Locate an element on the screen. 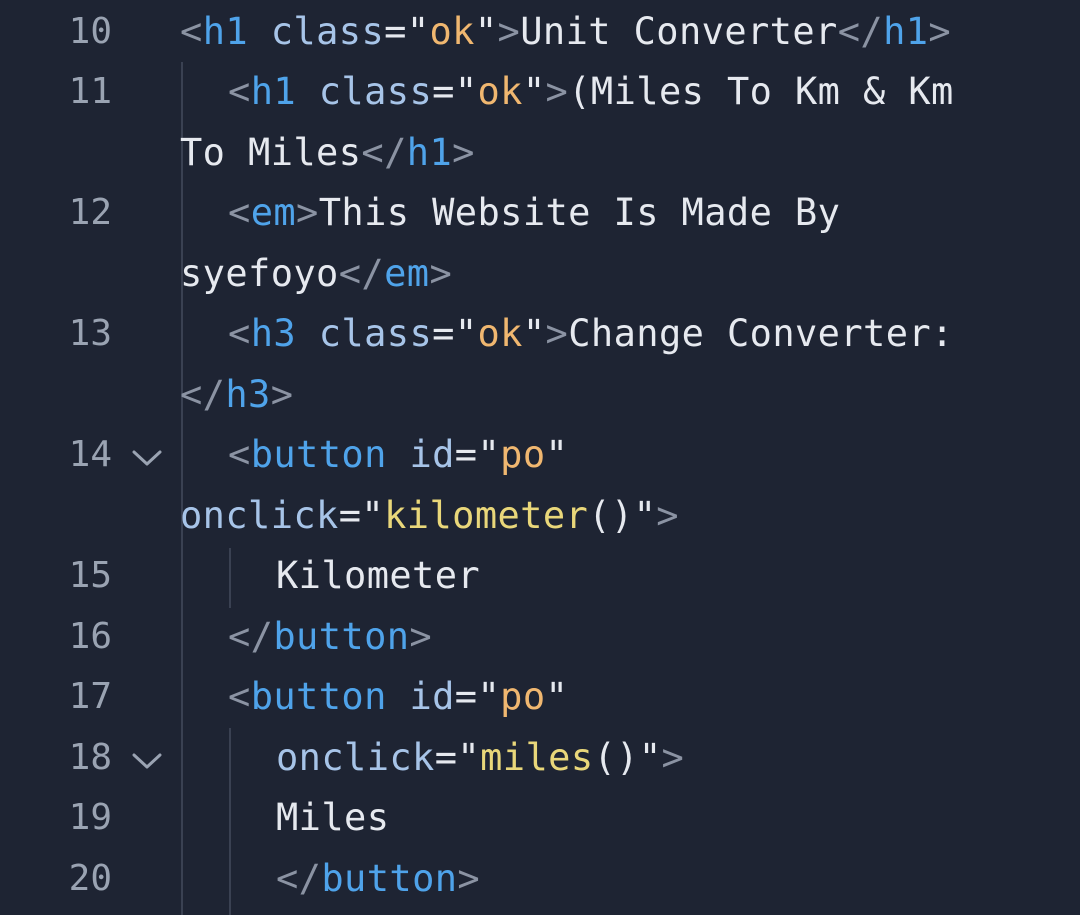 The height and width of the screenshot is (915, 1080). code-line-17: <button id="po" is located at coordinates (398, 697).